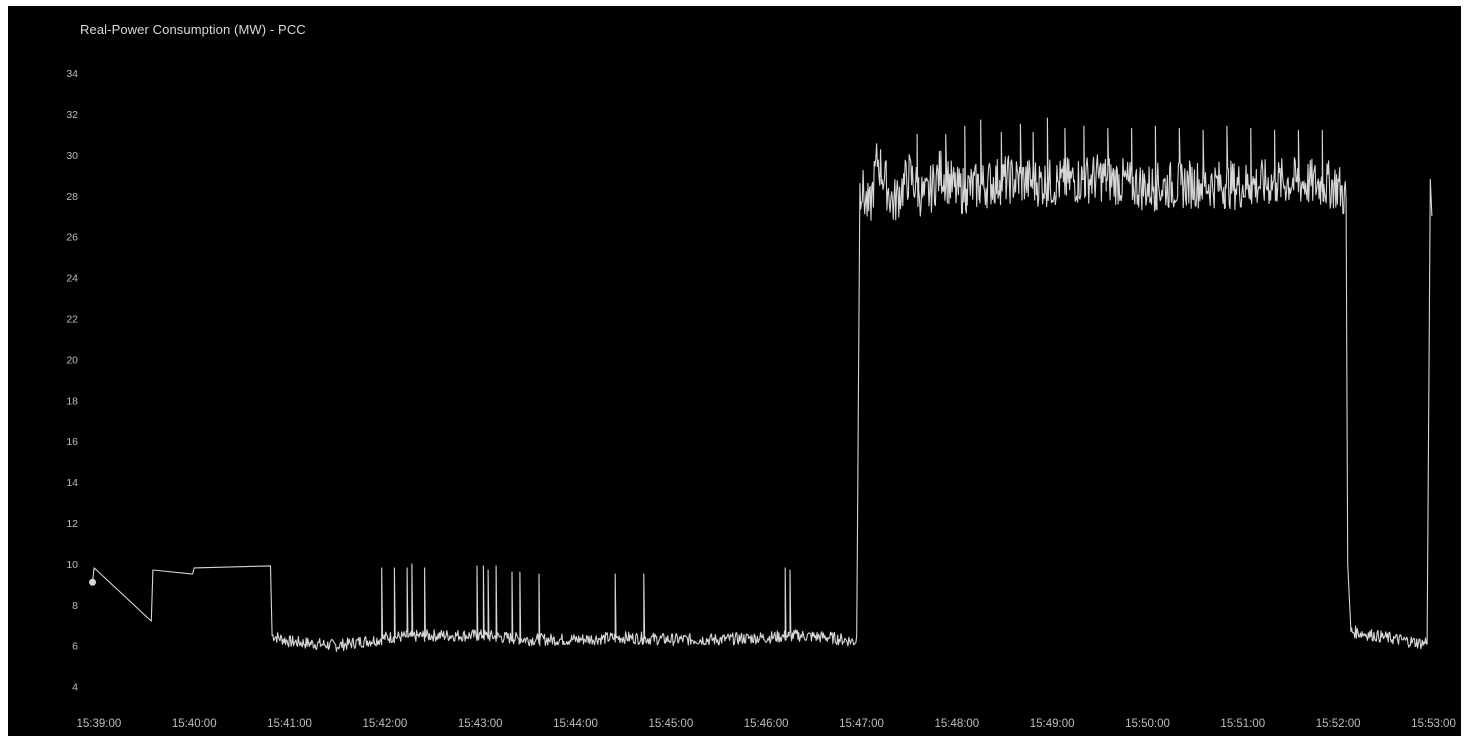  I want to click on y-tick-label: 12, so click(72, 524).